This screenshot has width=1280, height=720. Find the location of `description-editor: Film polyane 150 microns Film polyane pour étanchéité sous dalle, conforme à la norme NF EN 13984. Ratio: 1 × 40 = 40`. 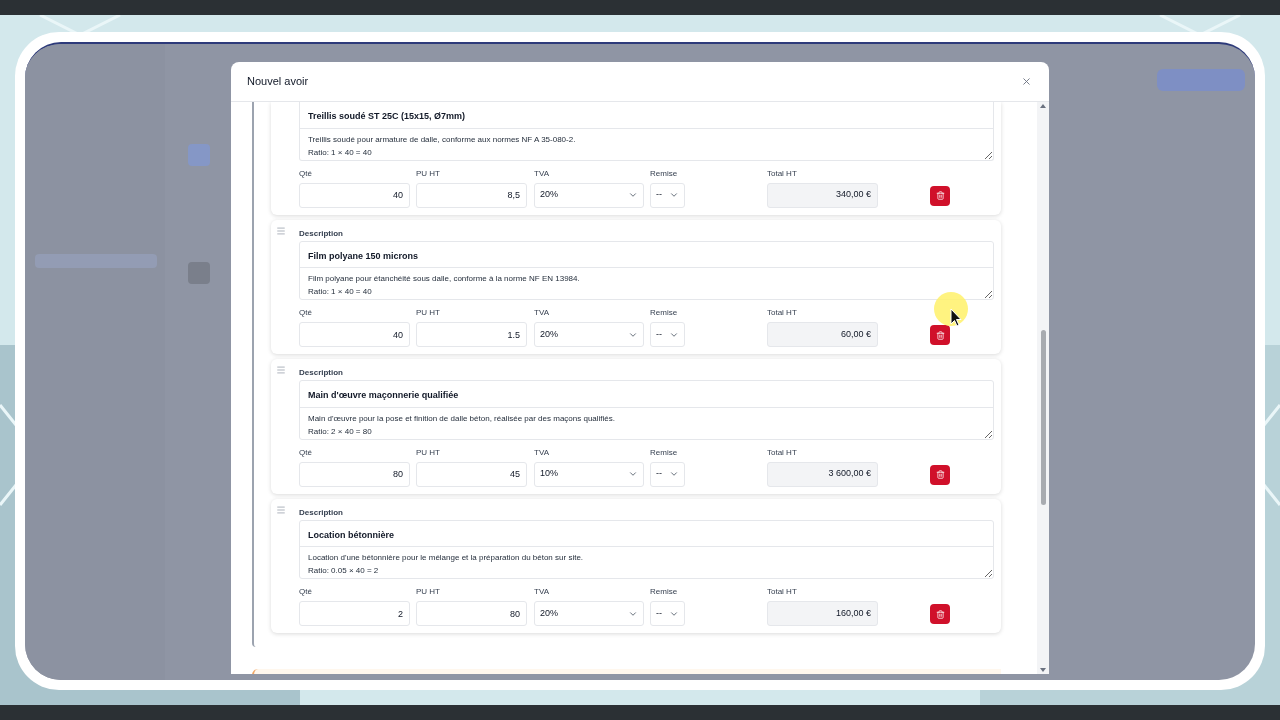

description-editor: Film polyane 150 microns Film polyane pour étanchéité sous dalle, conforme à la norme NF EN 13984. Ratio: 1 × 40 = 40 is located at coordinates (646, 270).